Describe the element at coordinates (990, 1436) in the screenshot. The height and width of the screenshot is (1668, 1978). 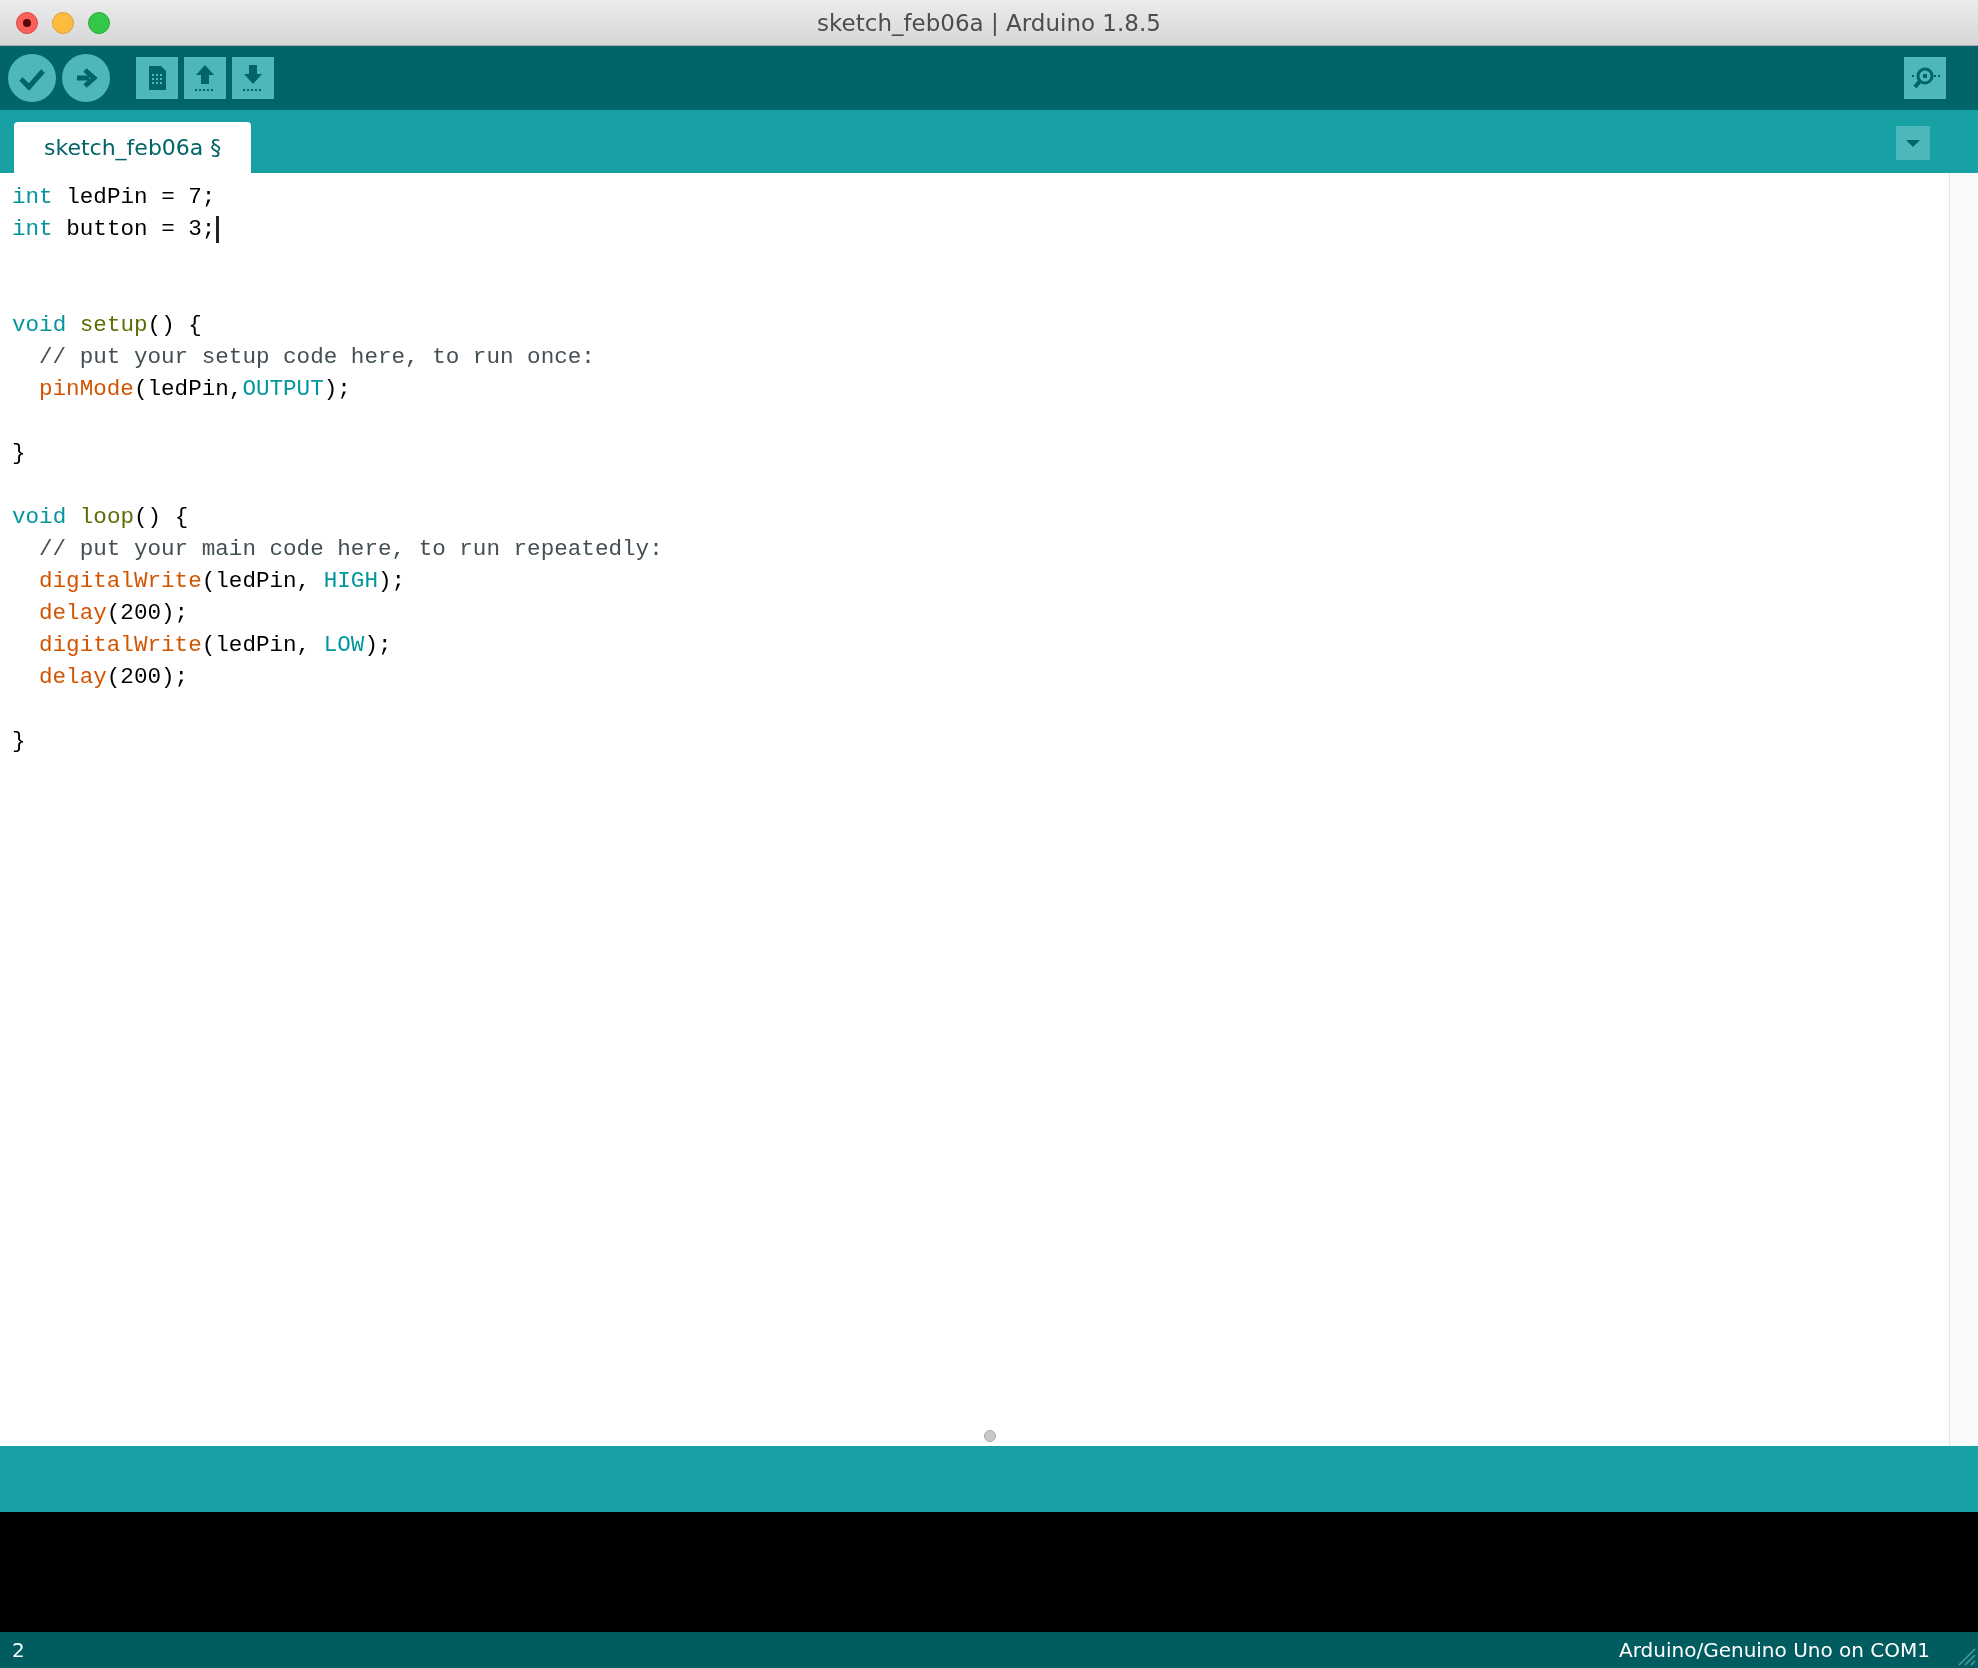
I see `divider-handle` at that location.